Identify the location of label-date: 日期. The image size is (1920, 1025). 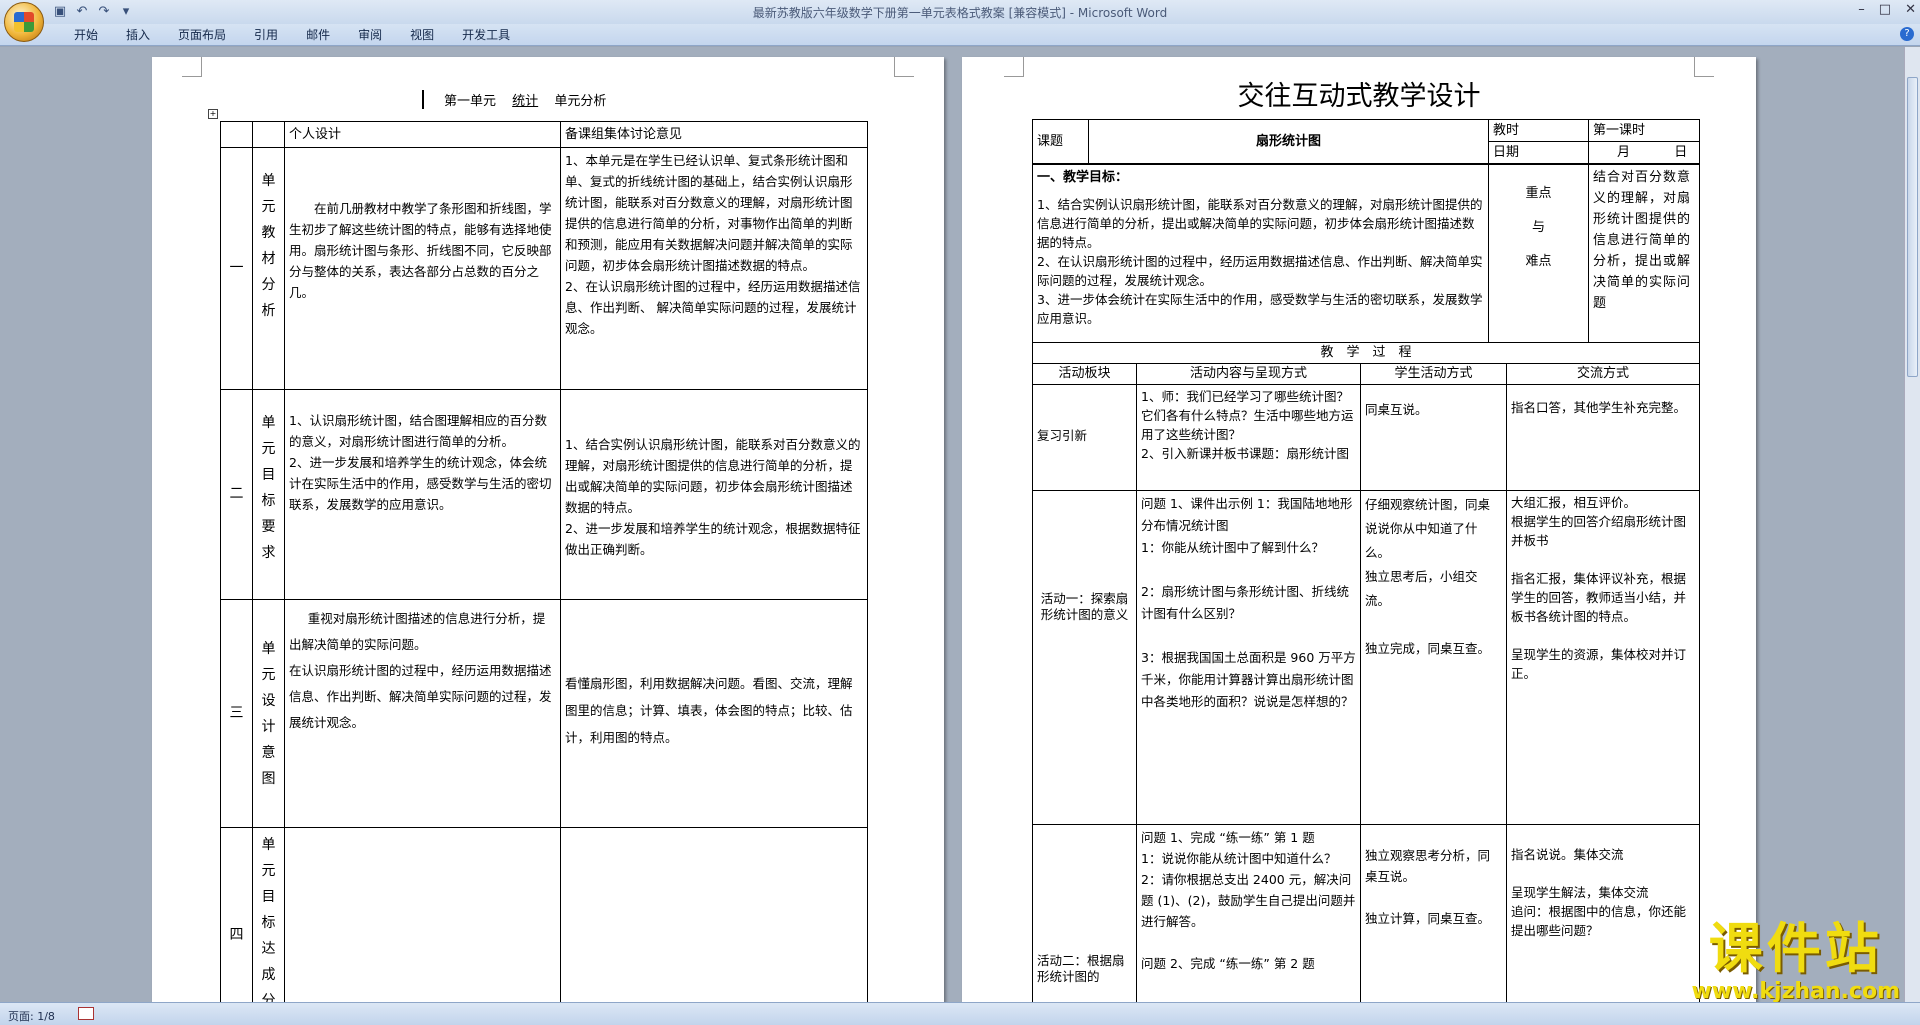
(1538, 152).